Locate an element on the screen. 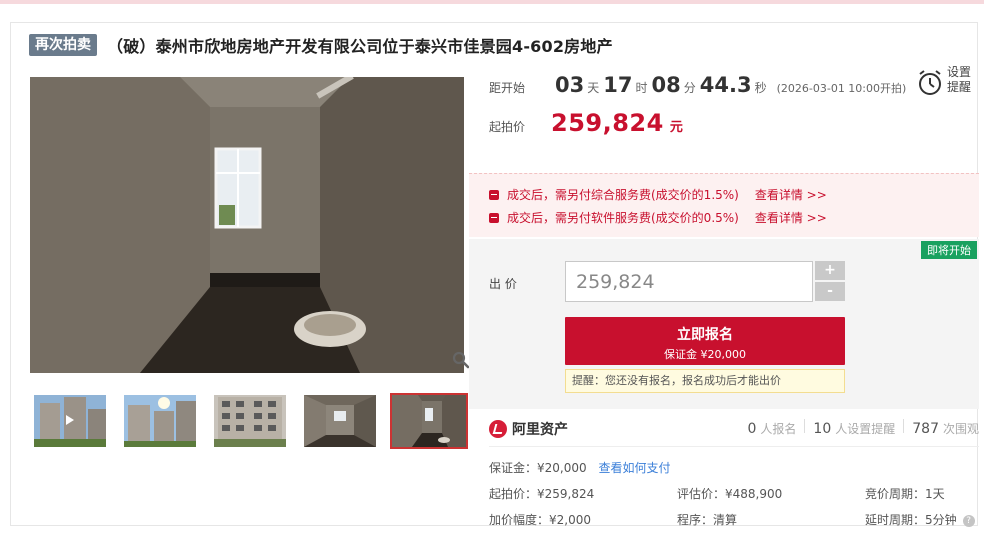  thumbnail-building-video is located at coordinates (70, 421).